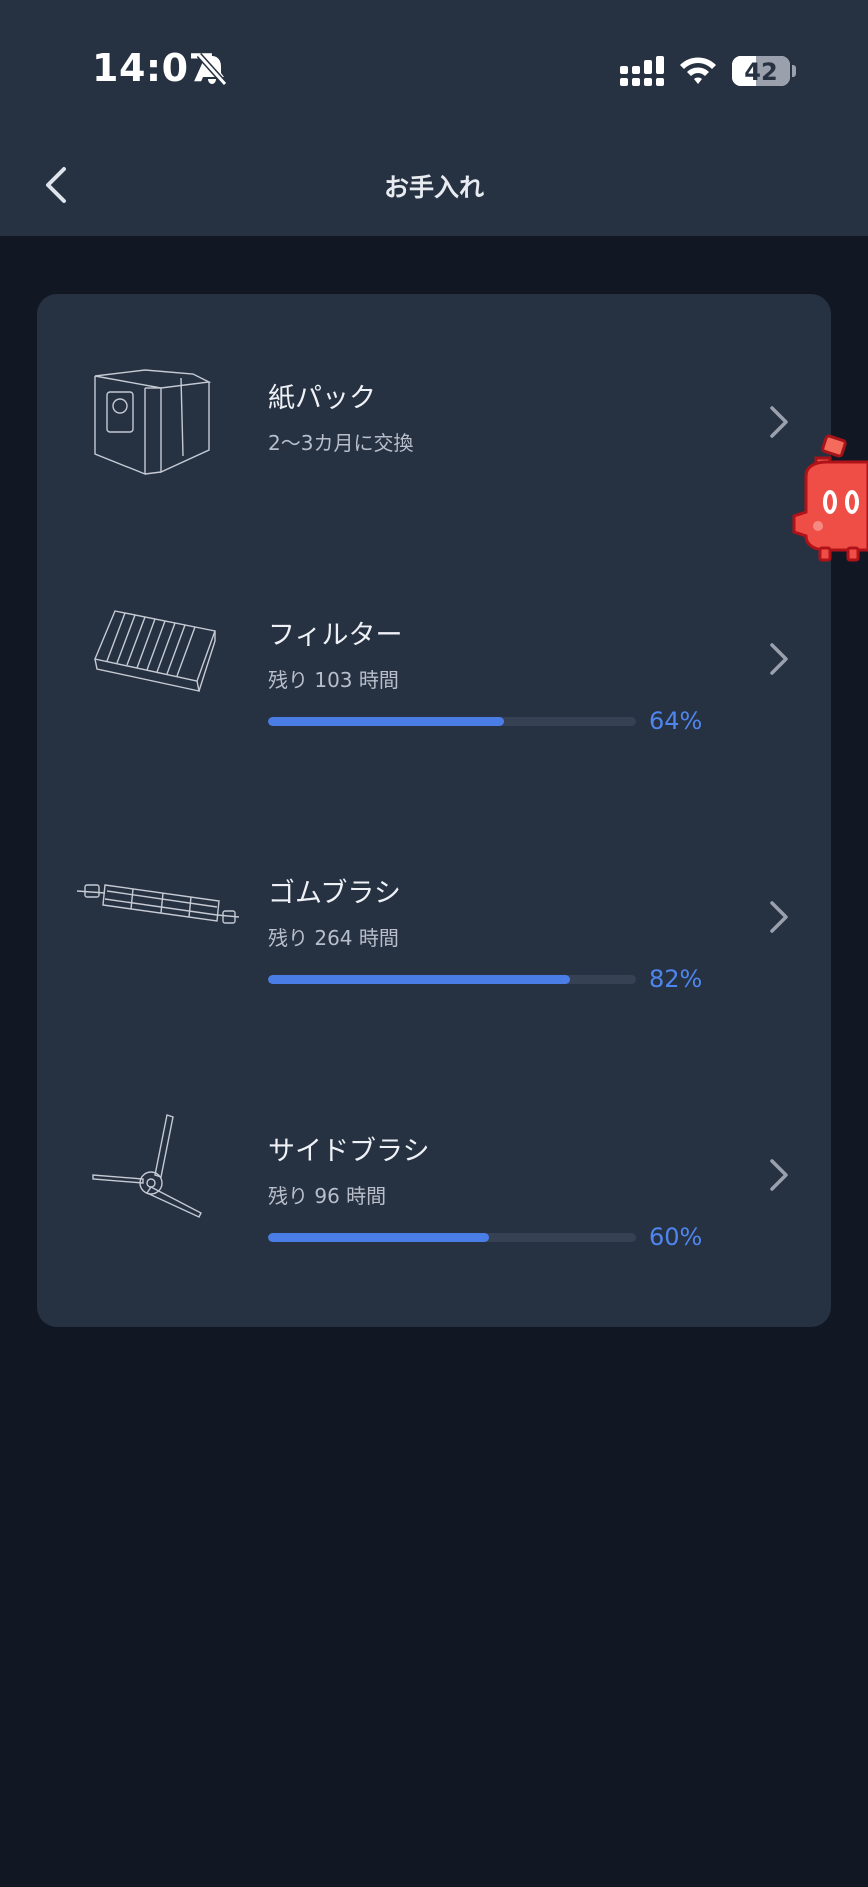  I want to click on percent-label: 64%, so click(676, 721).